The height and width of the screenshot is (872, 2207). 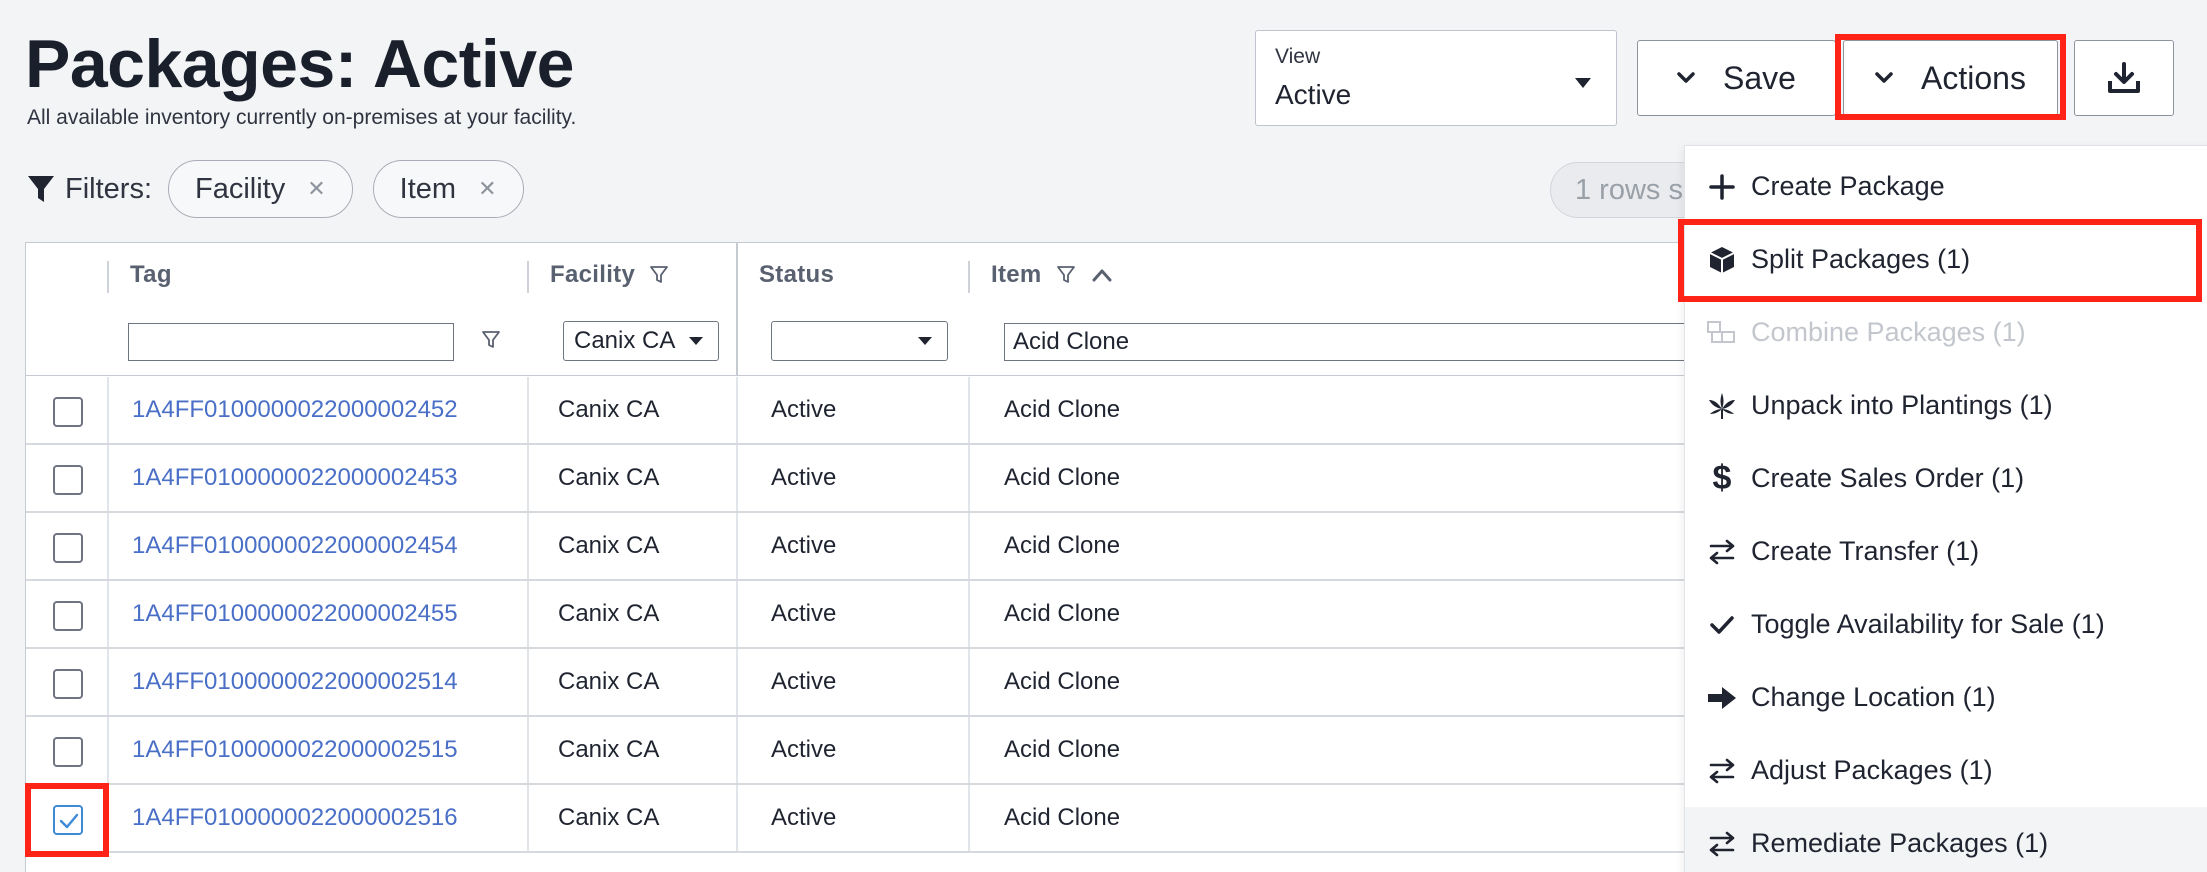 I want to click on tag-link: 1A4FF0100000022000002515, so click(x=295, y=750).